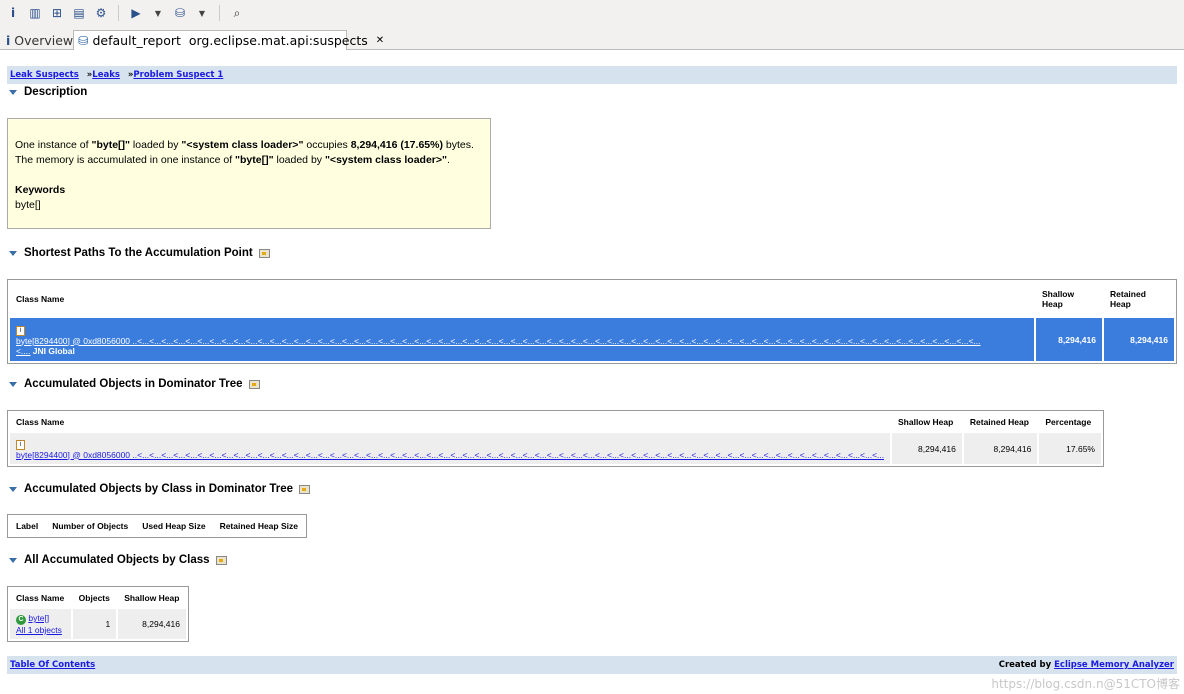  I want to click on column-header: Percentage, so click(1070, 422).